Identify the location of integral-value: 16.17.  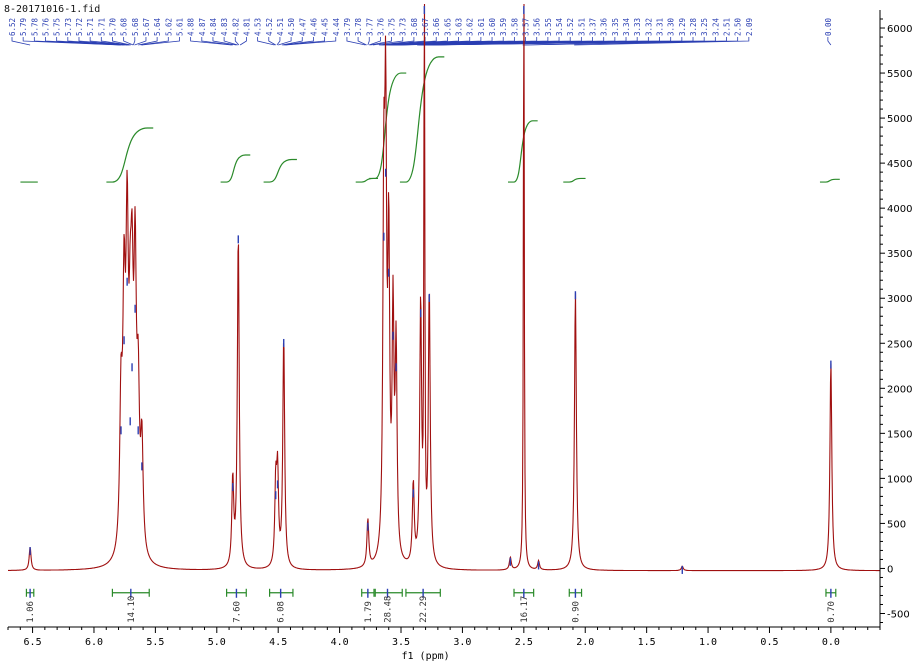
(525, 609).